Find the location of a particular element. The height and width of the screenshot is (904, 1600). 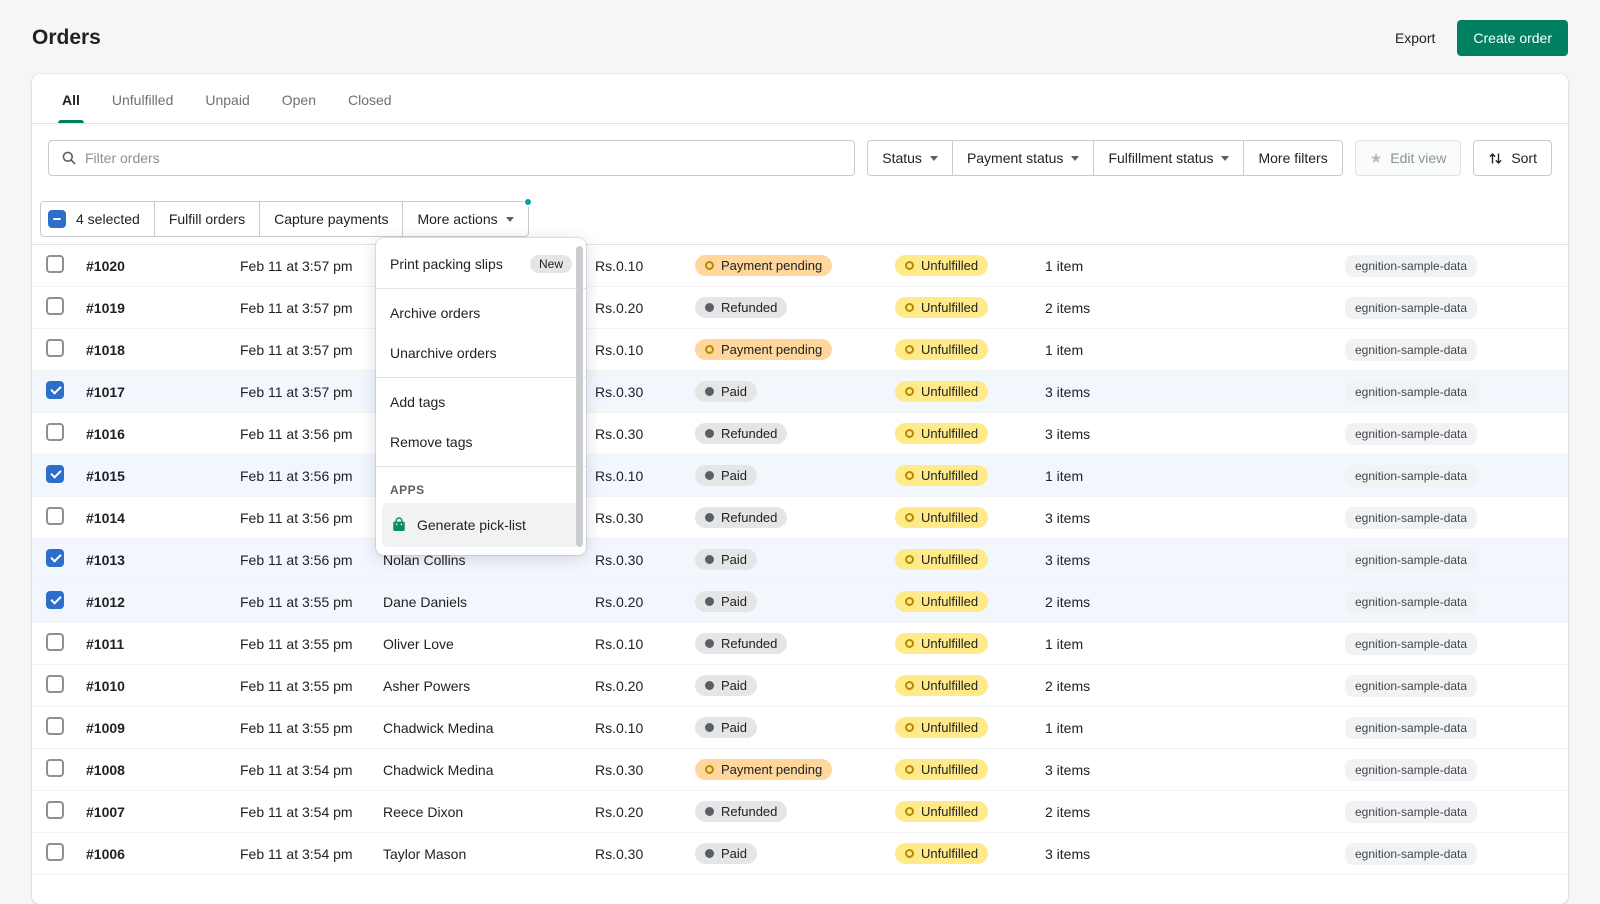

tab-all: All is located at coordinates (71, 98).